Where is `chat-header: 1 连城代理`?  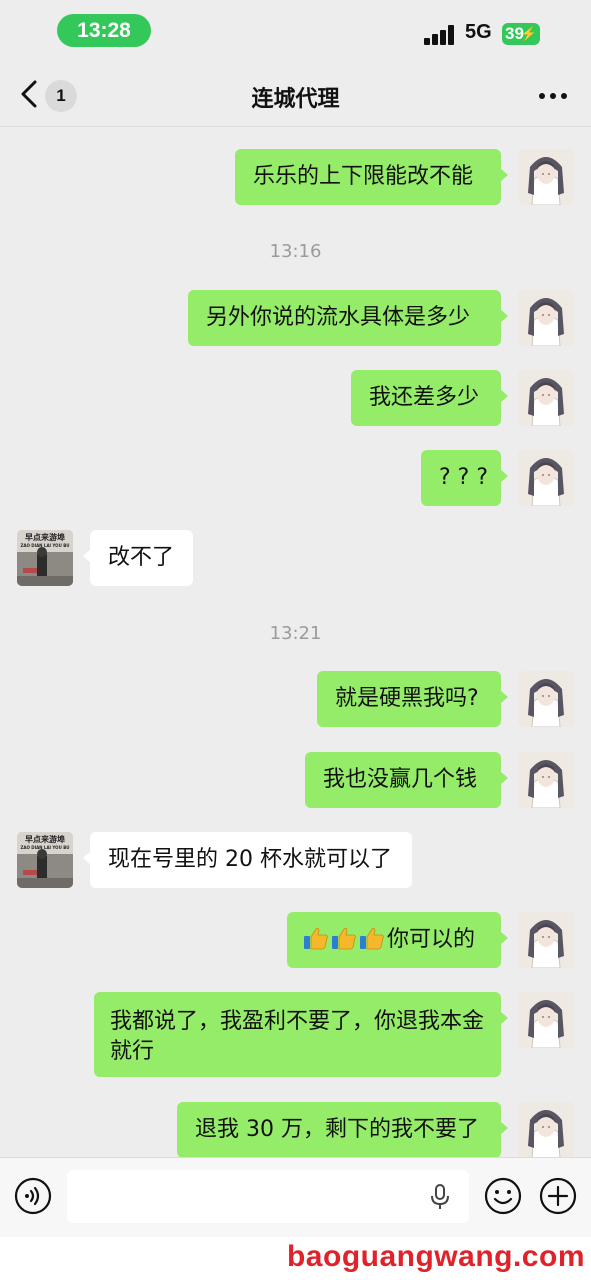 chat-header: 1 连城代理 is located at coordinates (295, 95).